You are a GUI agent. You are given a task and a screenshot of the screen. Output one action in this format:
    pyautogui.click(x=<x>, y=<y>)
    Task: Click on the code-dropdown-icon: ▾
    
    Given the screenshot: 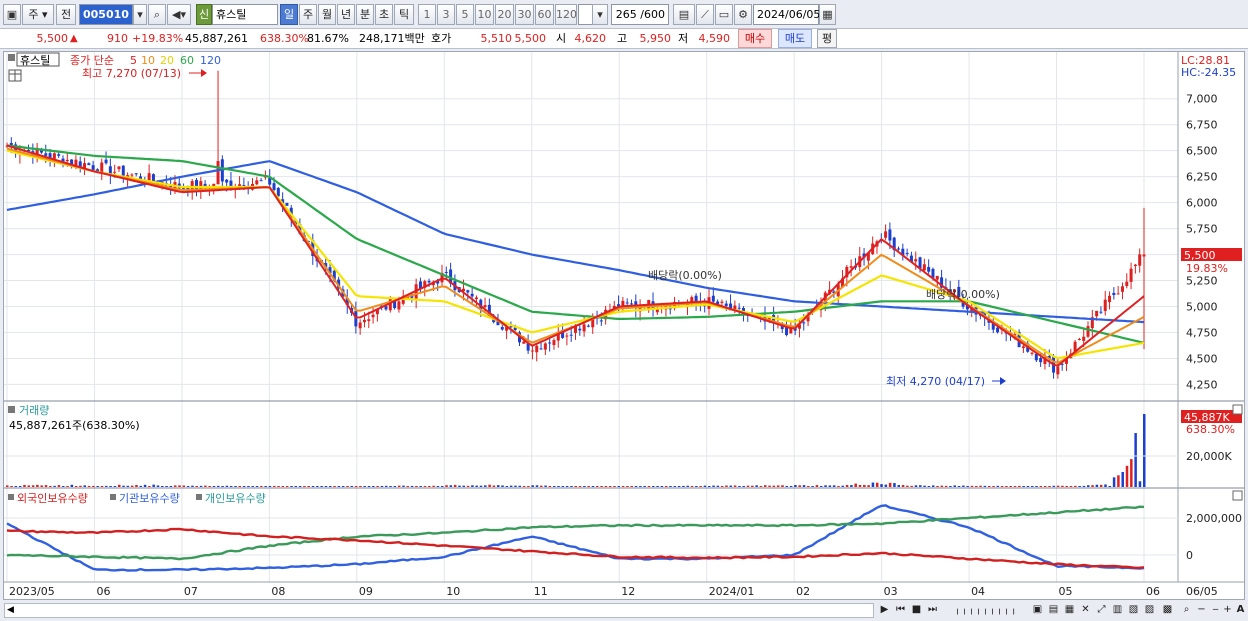 What is the action you would take?
    pyautogui.click(x=140, y=14)
    